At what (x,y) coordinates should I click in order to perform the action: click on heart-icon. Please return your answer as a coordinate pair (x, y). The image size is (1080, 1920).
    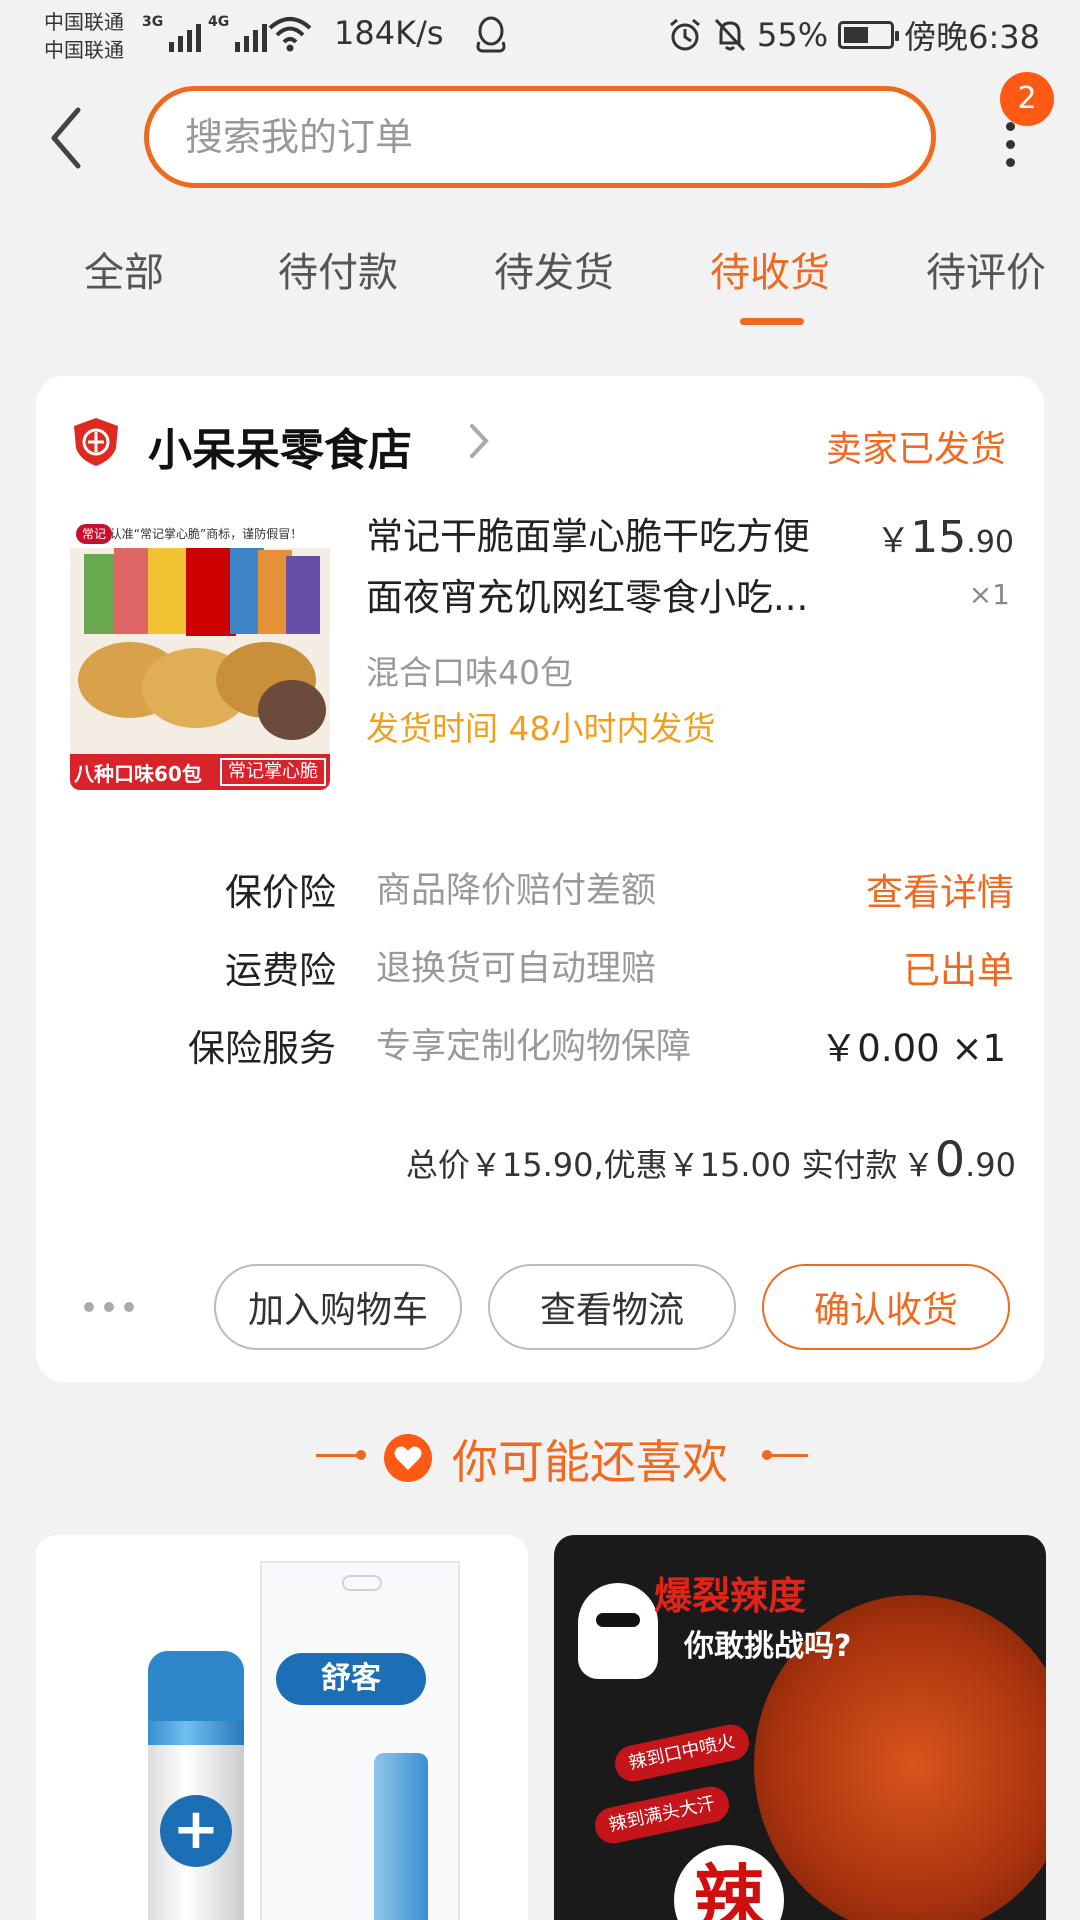
    Looking at the image, I should click on (408, 1458).